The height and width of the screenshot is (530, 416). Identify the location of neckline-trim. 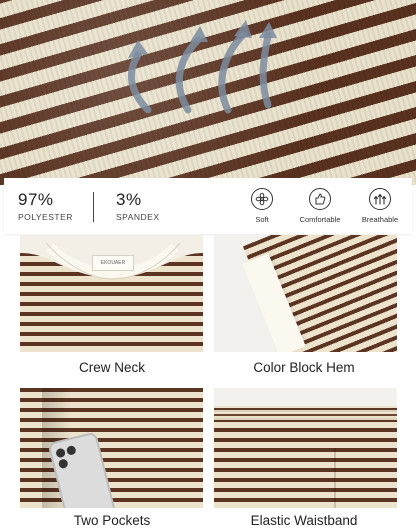
(111, 257).